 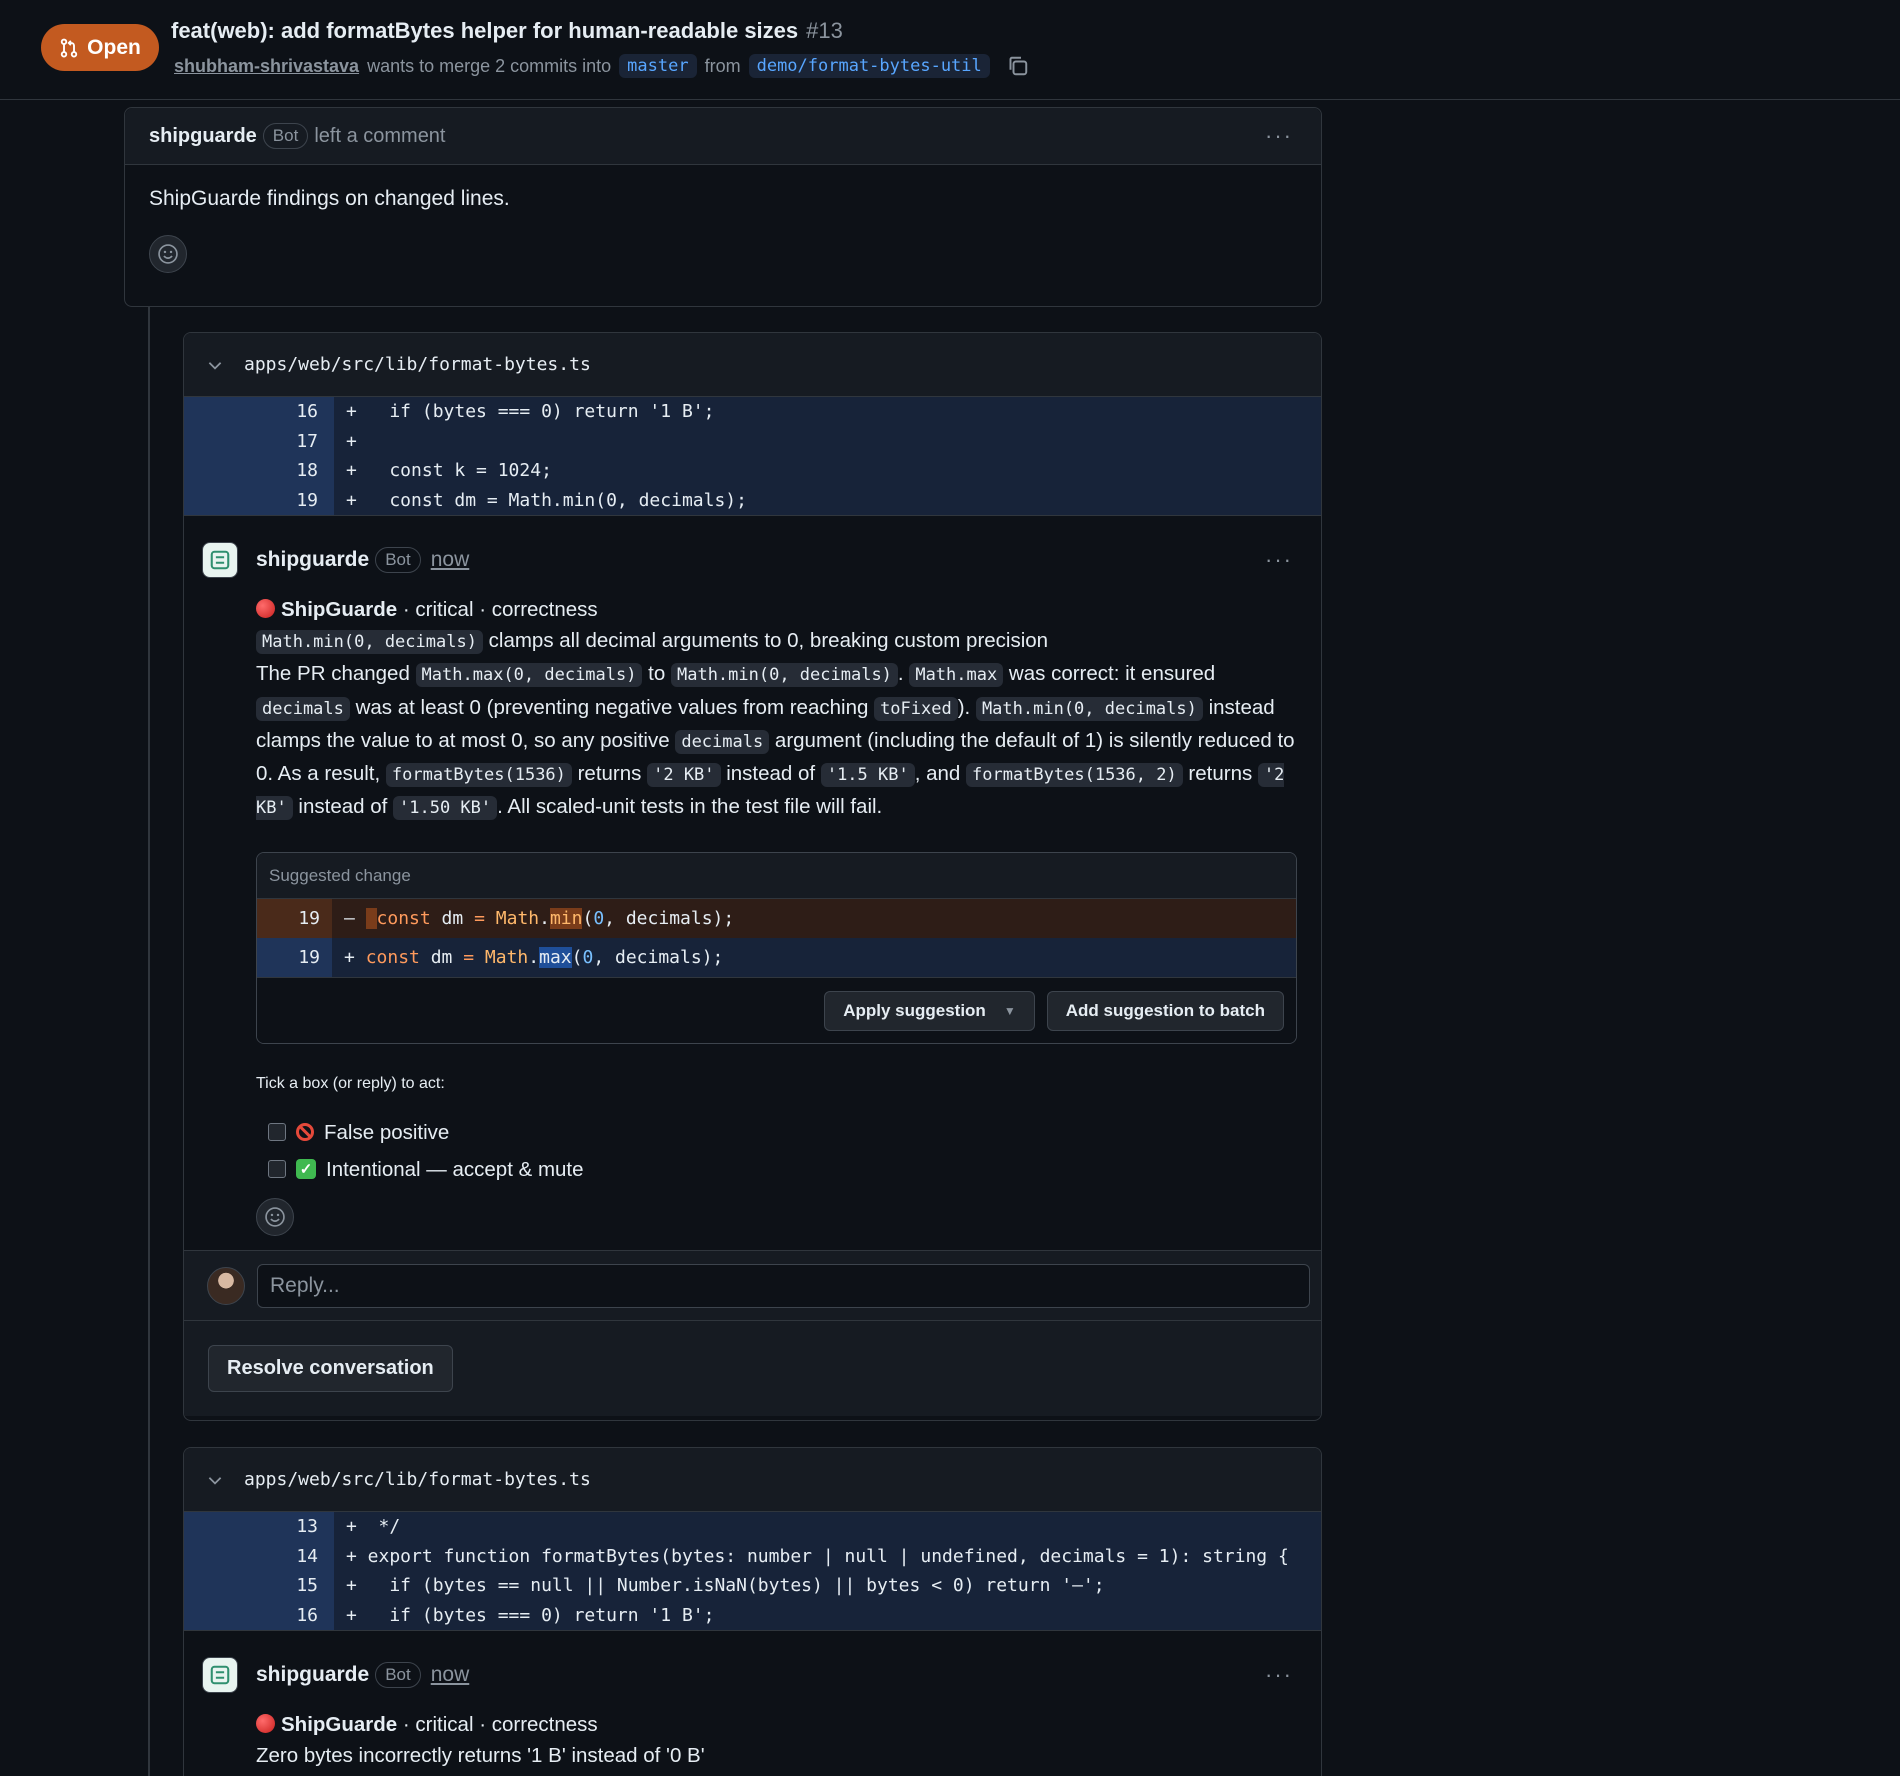 What do you see at coordinates (277, 1132) in the screenshot?
I see `false-positive-checkbox` at bounding box center [277, 1132].